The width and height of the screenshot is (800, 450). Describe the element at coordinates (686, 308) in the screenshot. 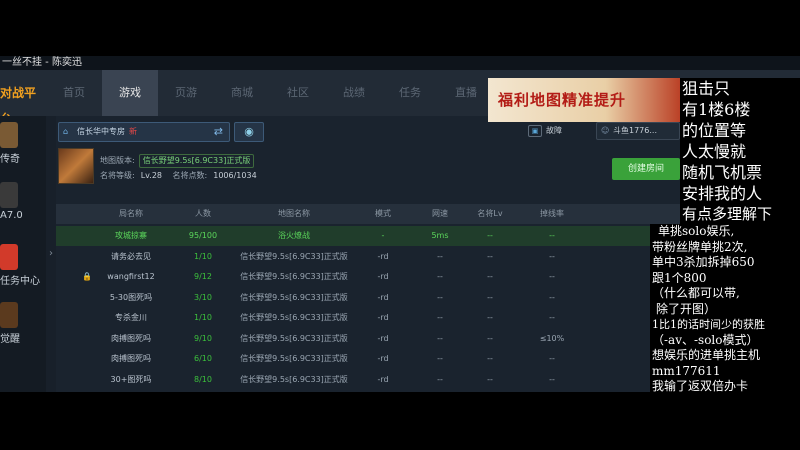

I see `notice-line: 除了开图）` at that location.